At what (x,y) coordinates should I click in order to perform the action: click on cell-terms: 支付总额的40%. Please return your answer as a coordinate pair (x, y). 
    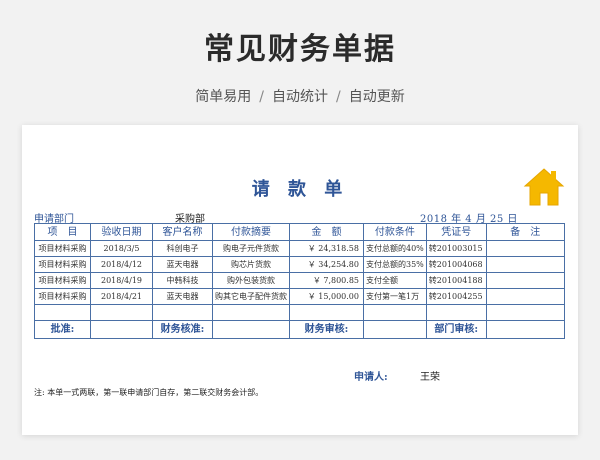
    Looking at the image, I should click on (395, 248).